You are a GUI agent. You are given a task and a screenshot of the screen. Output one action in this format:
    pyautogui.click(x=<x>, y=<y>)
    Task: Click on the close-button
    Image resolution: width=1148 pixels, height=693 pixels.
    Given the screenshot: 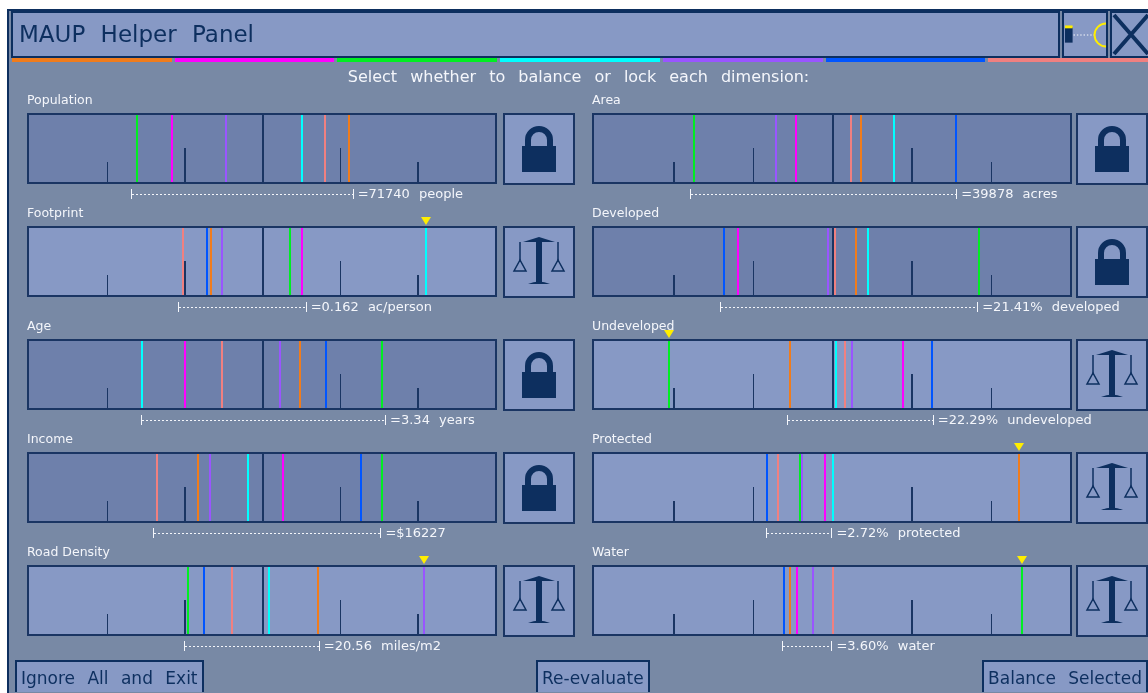 What is the action you would take?
    pyautogui.click(x=1129, y=34)
    